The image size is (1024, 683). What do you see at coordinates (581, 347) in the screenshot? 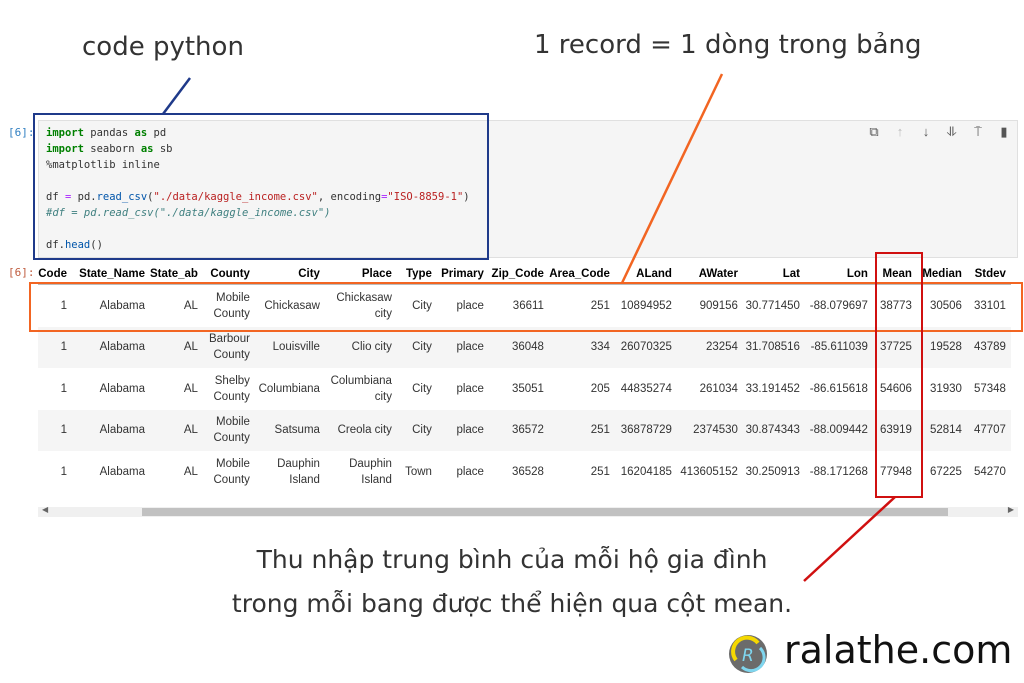
I see `cell-area-code: 334` at bounding box center [581, 347].